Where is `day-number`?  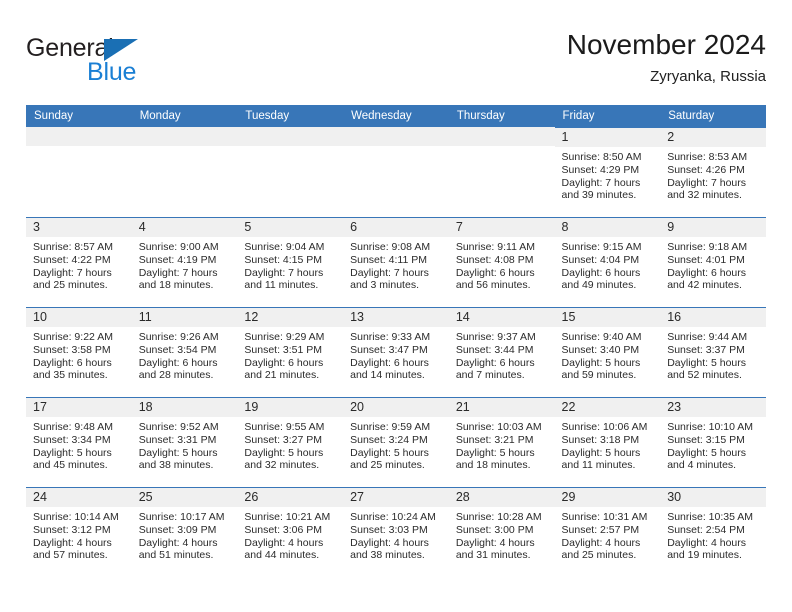
day-number is located at coordinates (396, 136).